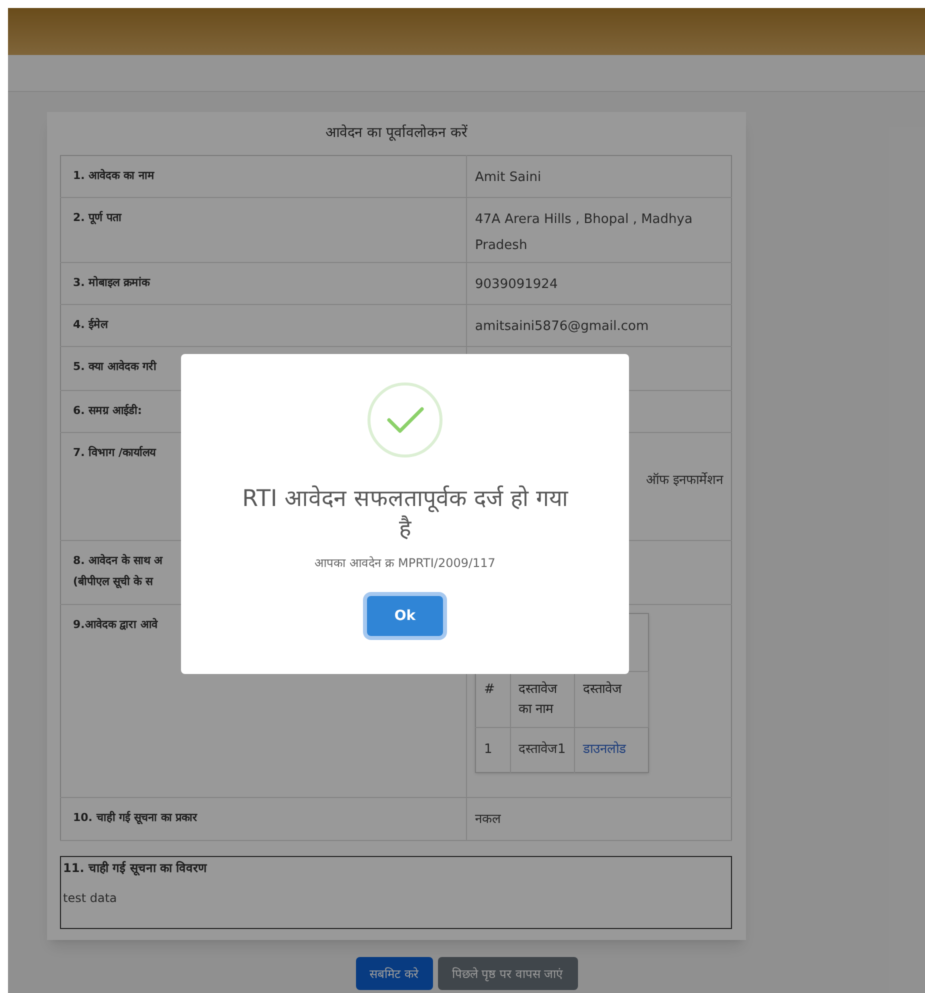 This screenshot has height=993, width=925. I want to click on field-label: 6. समग्र आईडी:, so click(107, 411).